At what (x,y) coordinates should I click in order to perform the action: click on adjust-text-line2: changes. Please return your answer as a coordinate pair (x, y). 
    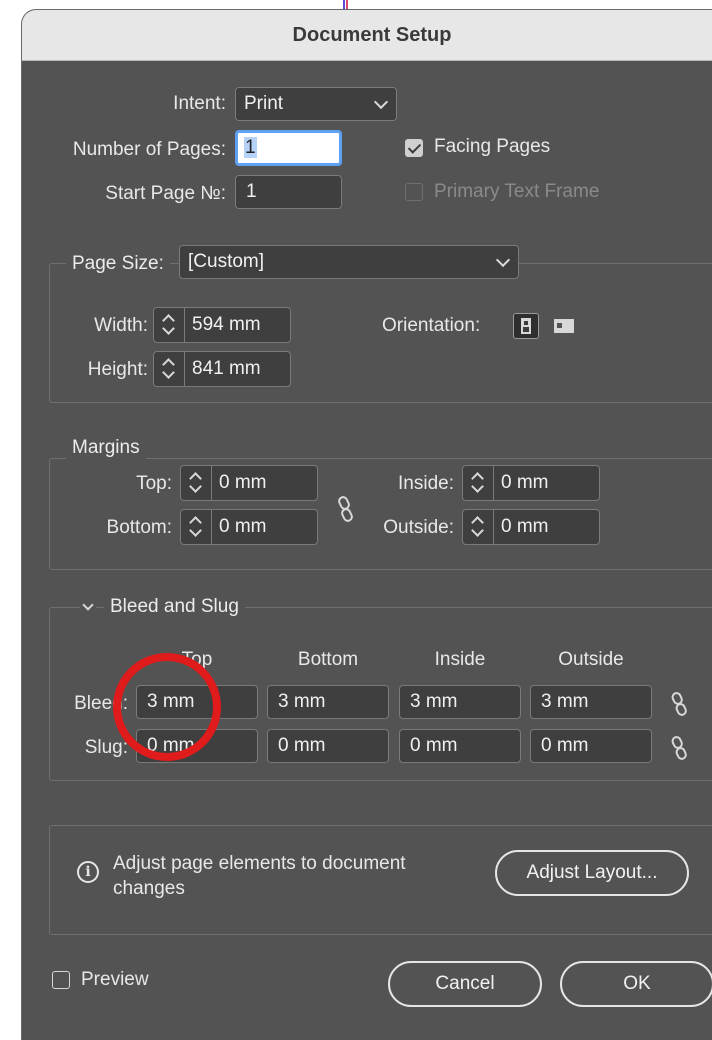
    Looking at the image, I should click on (149, 888).